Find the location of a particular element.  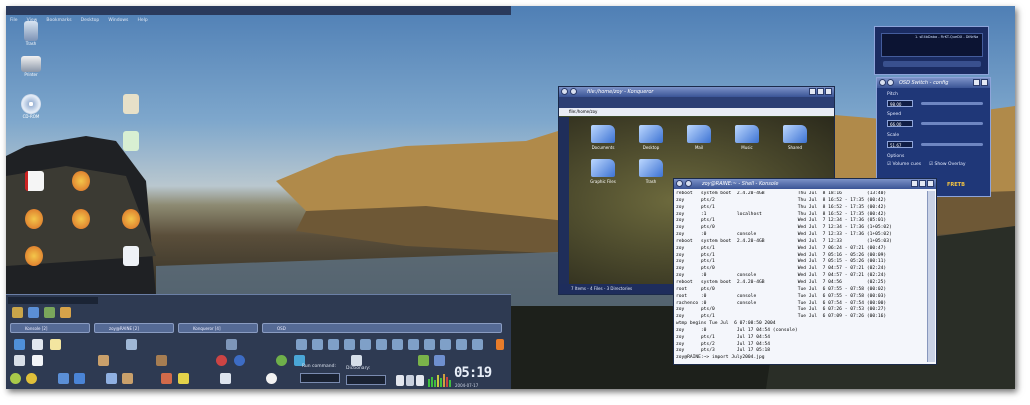

folder-music: Music is located at coordinates (747, 137).